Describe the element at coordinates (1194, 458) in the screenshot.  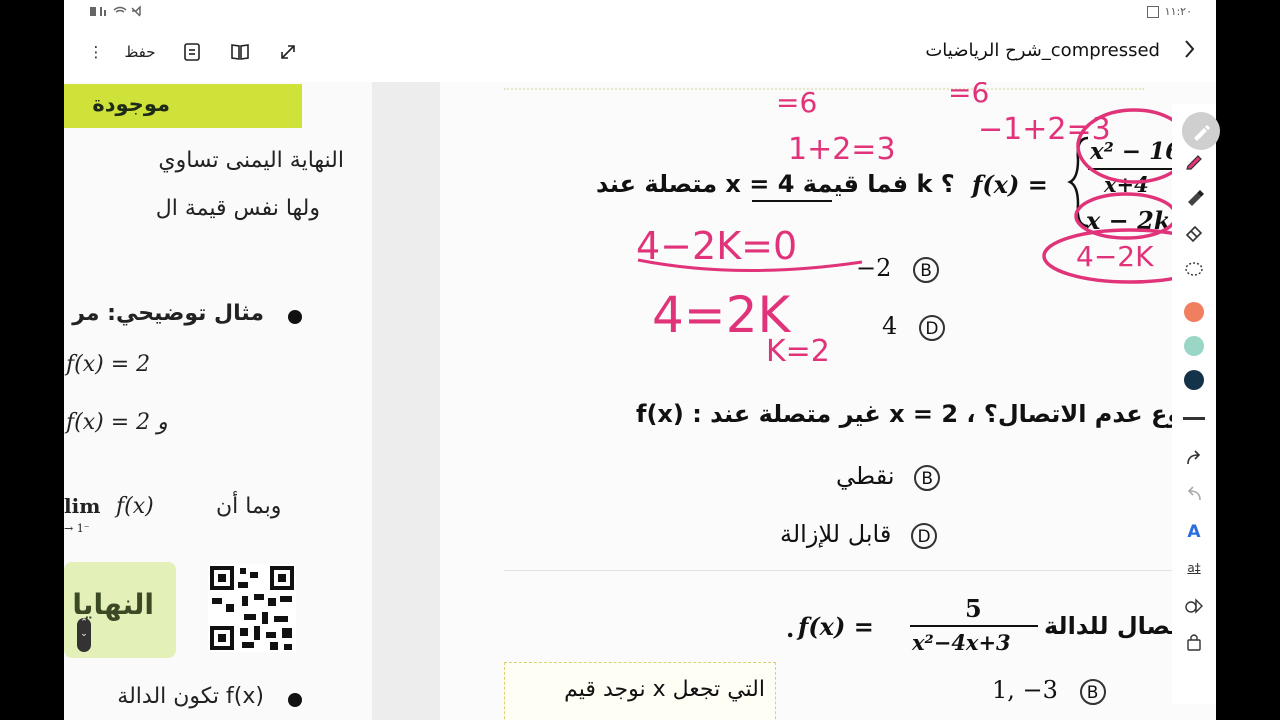
I see `redo-icon` at that location.